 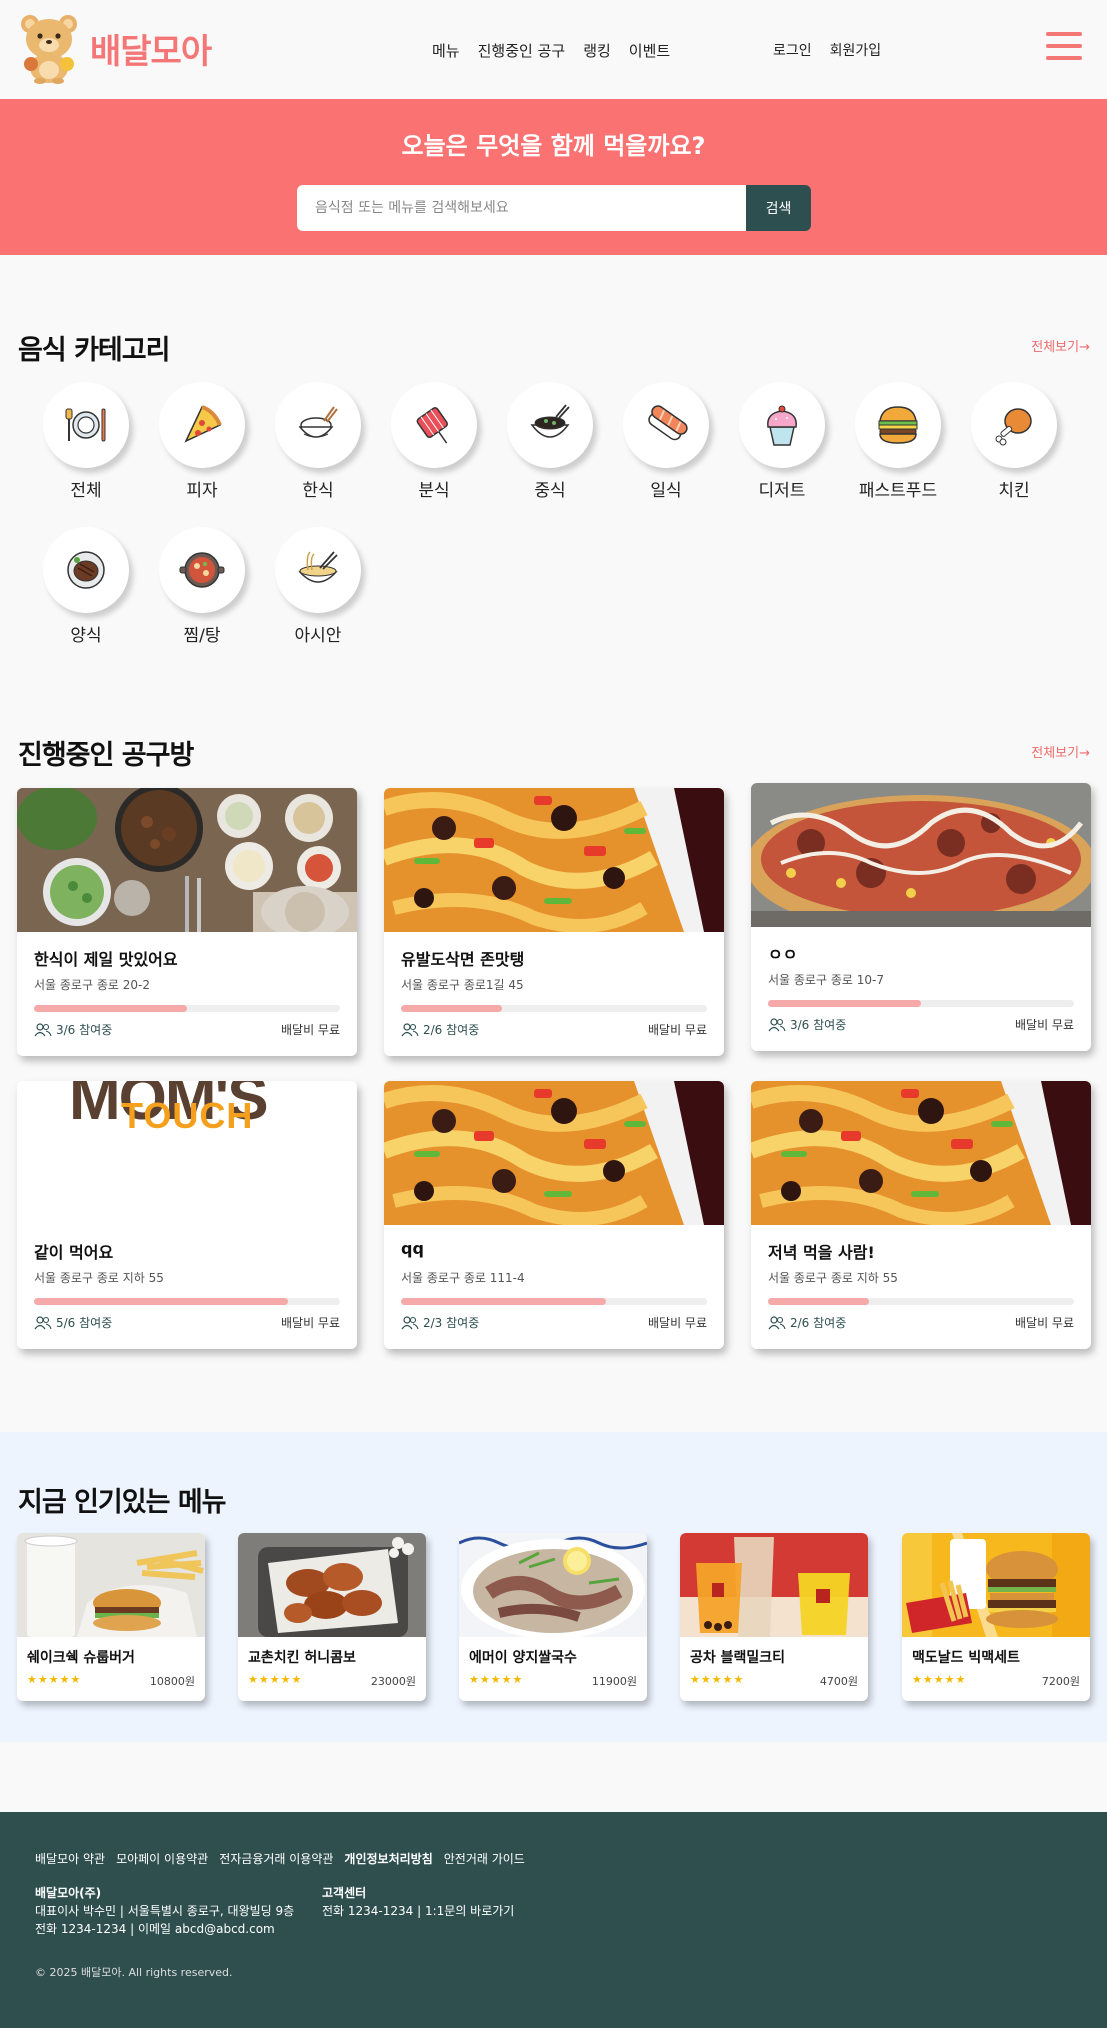 I want to click on group-title: 같이 먹어요, so click(x=74, y=1252).